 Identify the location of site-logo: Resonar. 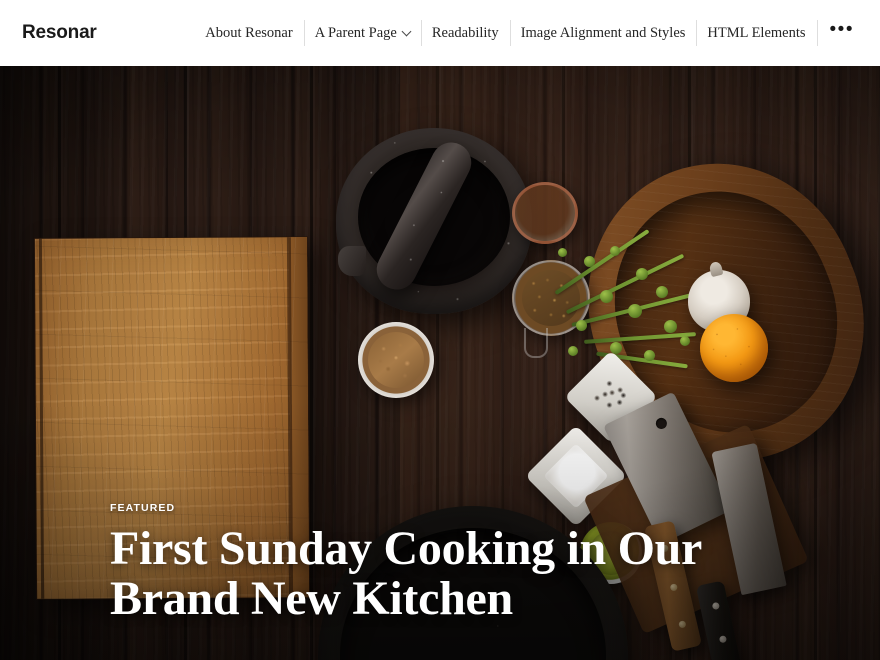
(59, 33).